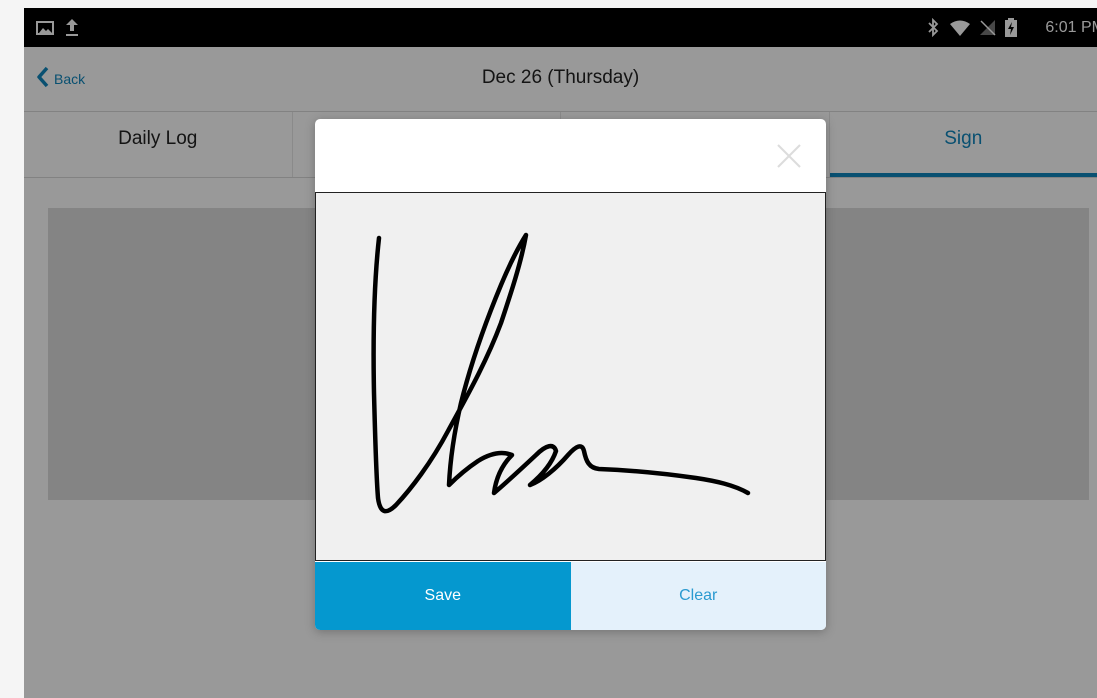 The image size is (1097, 698). I want to click on close-icon, so click(789, 159).